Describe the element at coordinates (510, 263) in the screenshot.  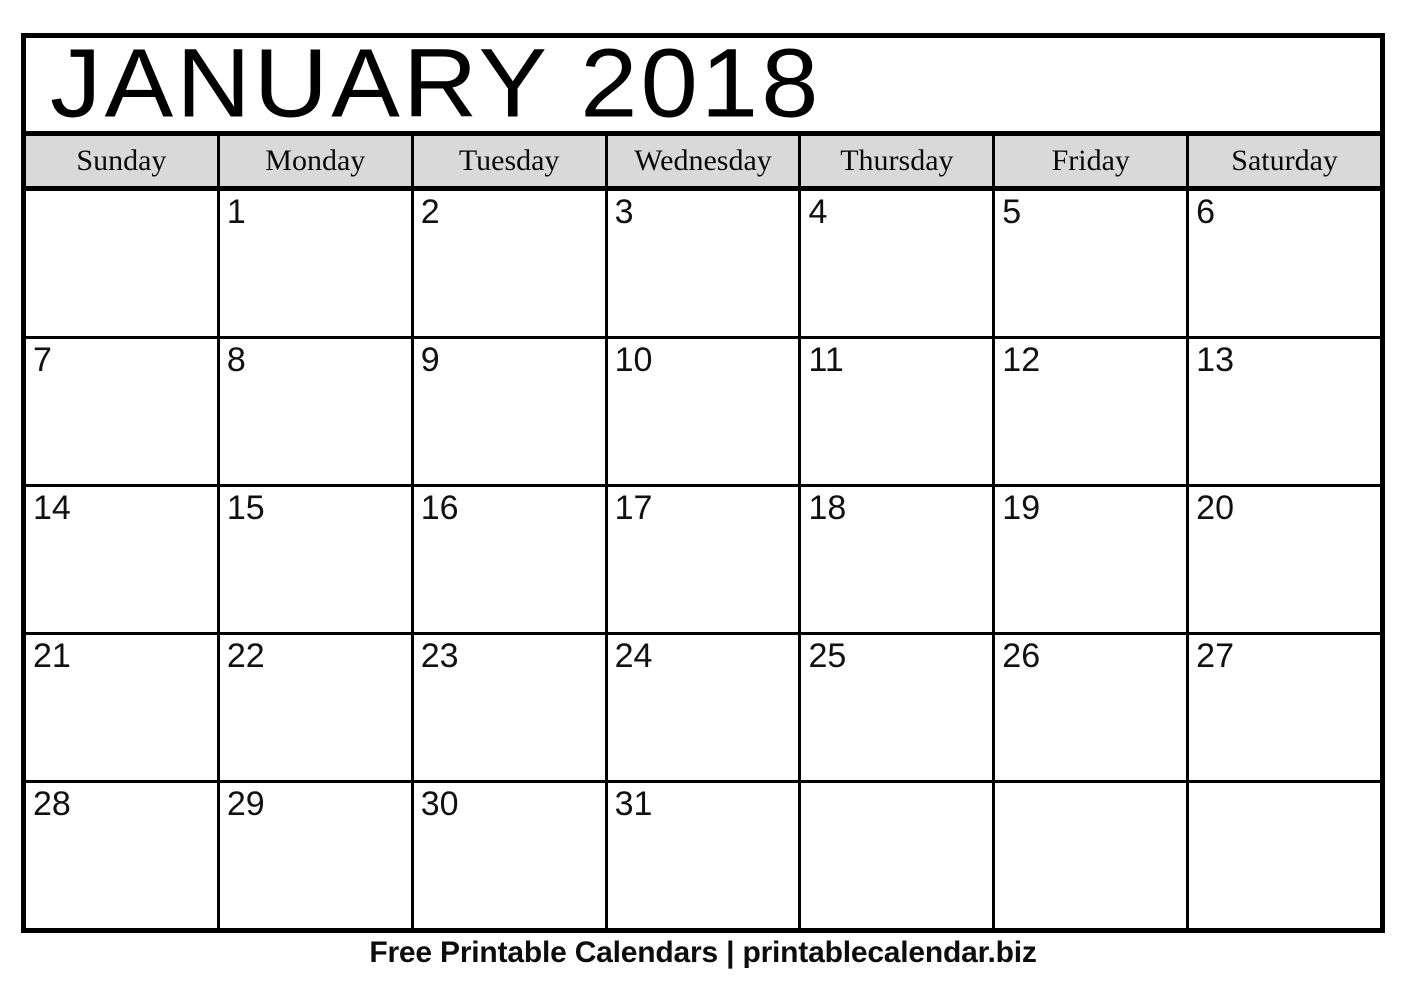
I see `day-cell: 2` at that location.